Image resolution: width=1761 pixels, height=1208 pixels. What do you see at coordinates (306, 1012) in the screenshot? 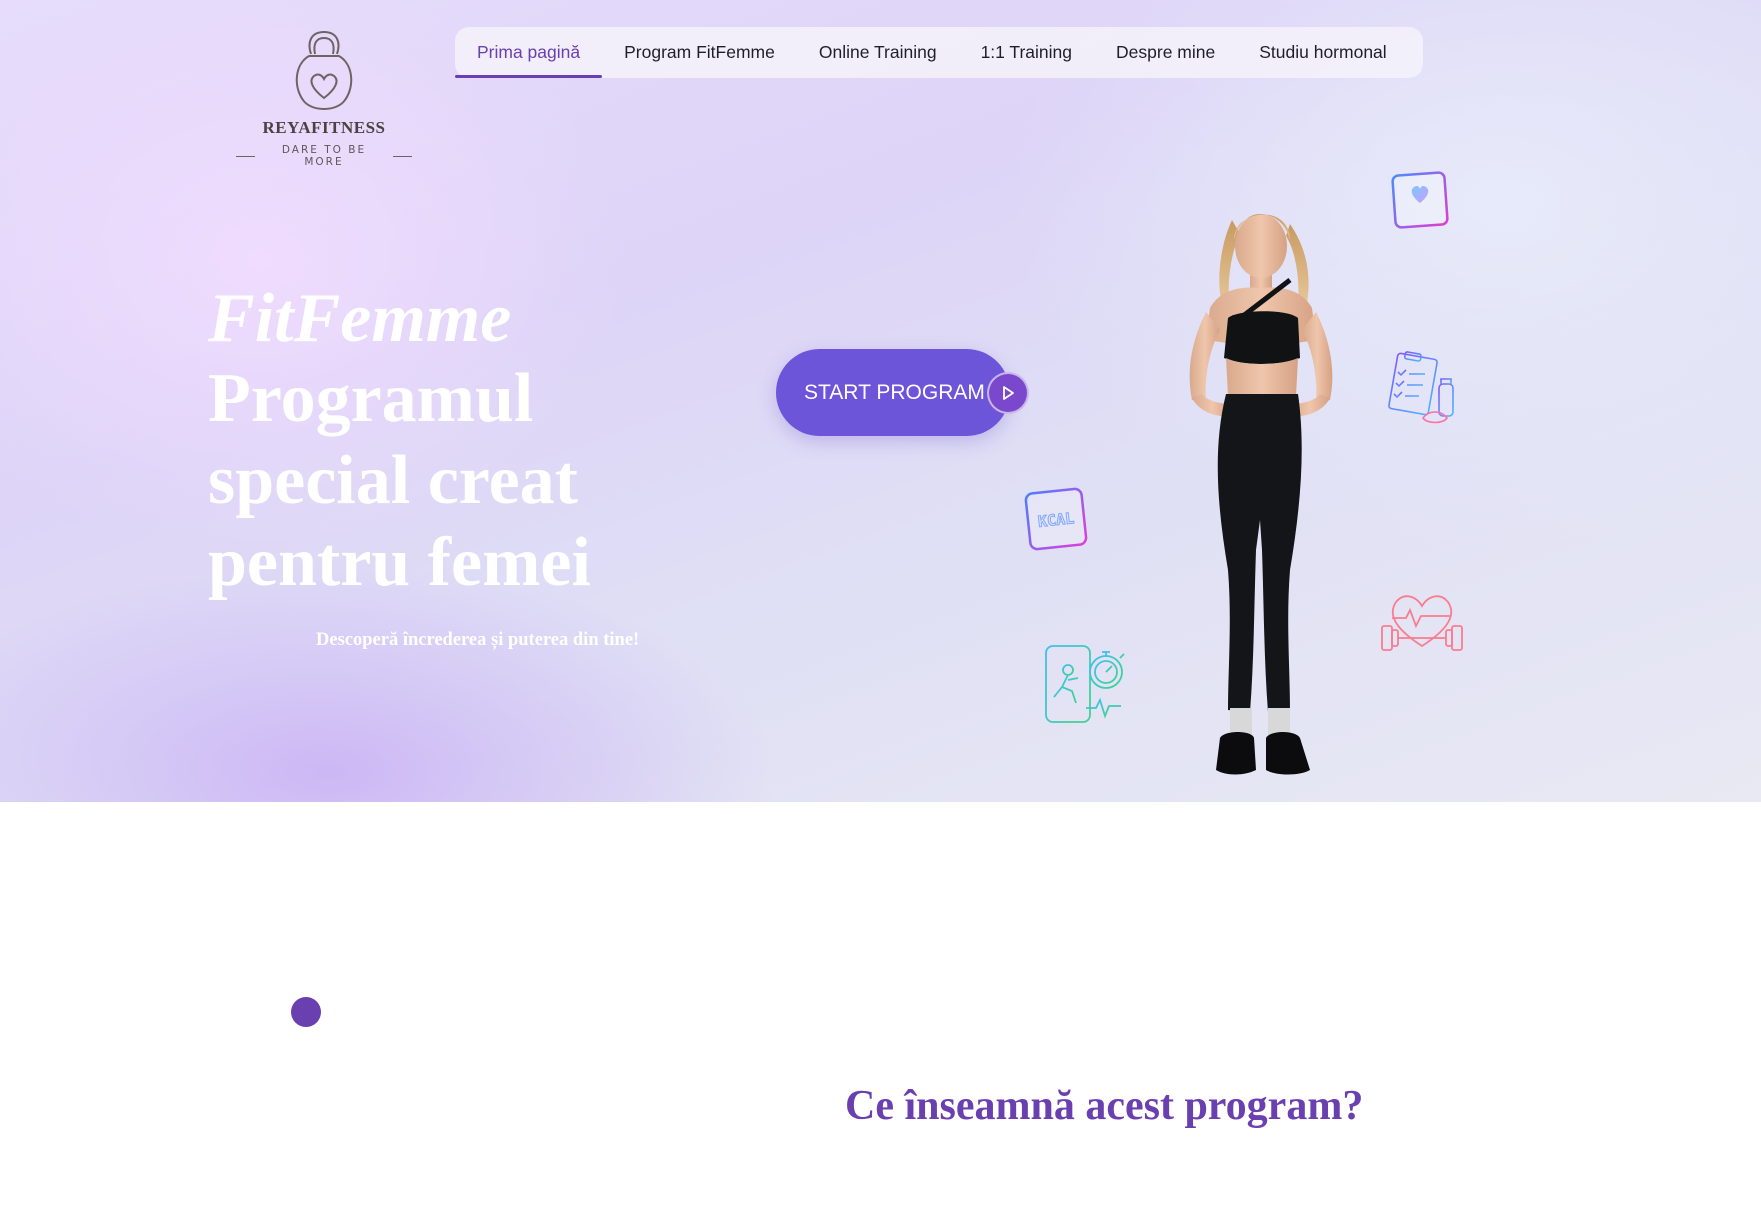
I see `decorative-dot` at bounding box center [306, 1012].